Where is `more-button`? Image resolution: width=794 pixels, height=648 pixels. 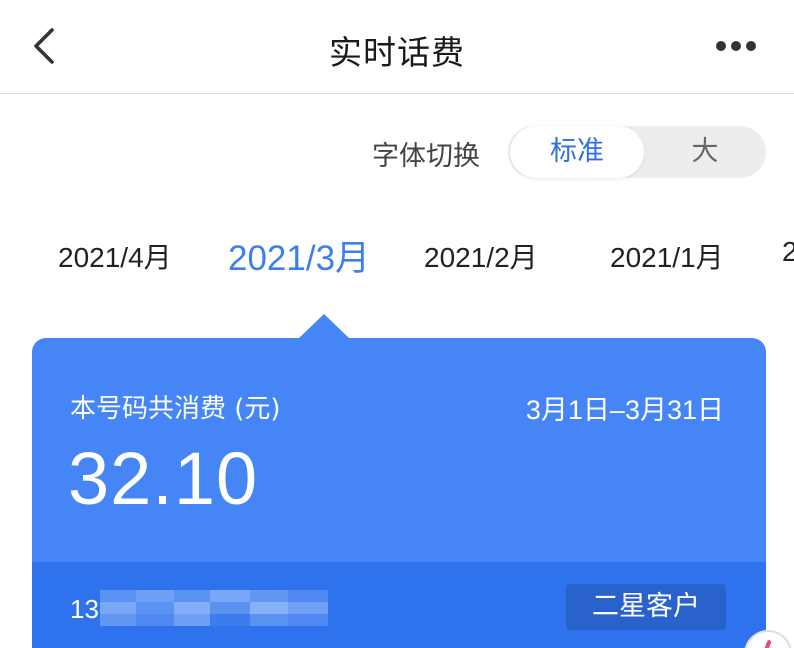 more-button is located at coordinates (736, 47).